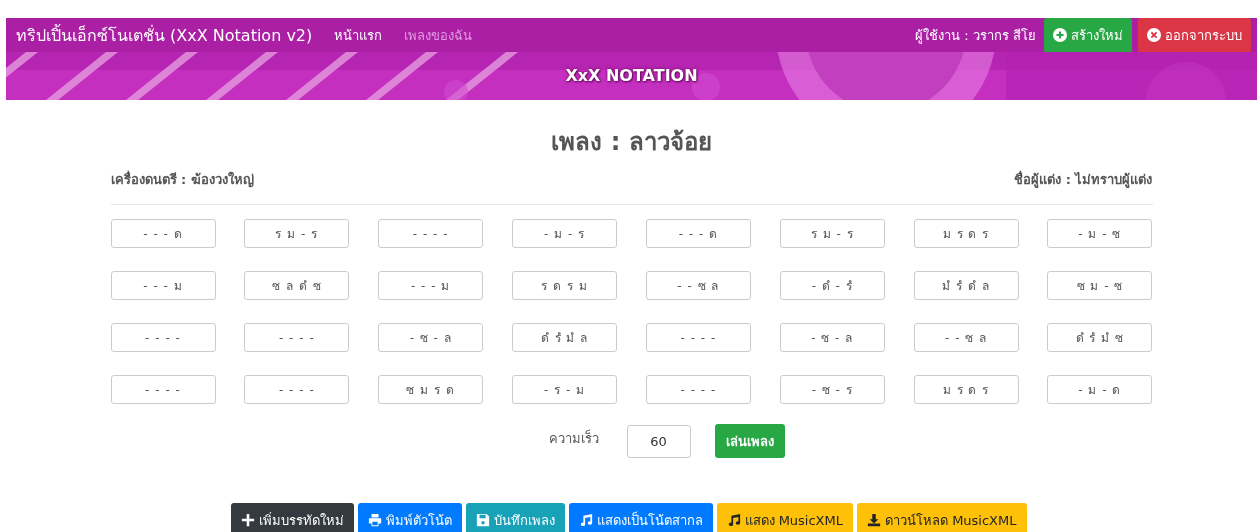 Image resolution: width=1257 pixels, height=532 pixels. Describe the element at coordinates (640, 517) in the screenshot. I see `action-button: แสดงเป็นโน้ตสากล` at that location.